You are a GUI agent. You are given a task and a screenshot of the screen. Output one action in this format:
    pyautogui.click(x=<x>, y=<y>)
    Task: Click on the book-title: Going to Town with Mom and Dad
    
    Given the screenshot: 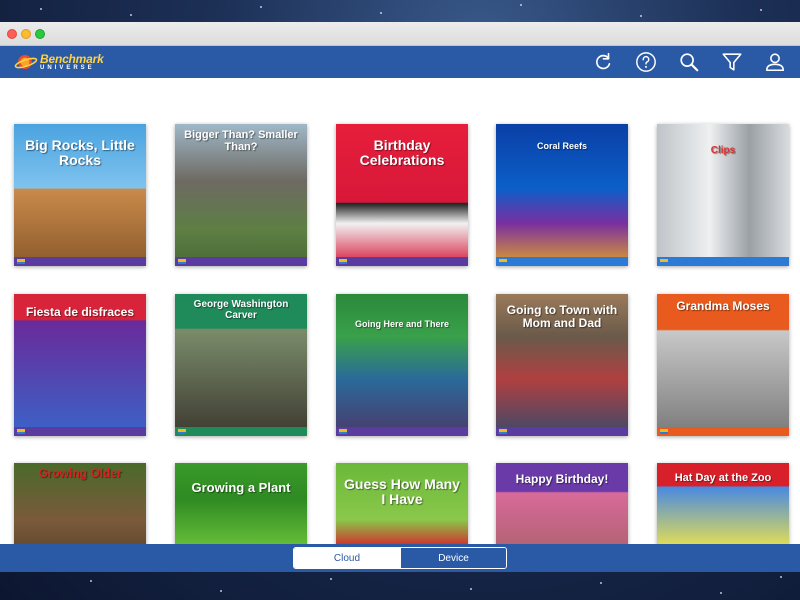 What is the action you would take?
    pyautogui.click(x=562, y=316)
    